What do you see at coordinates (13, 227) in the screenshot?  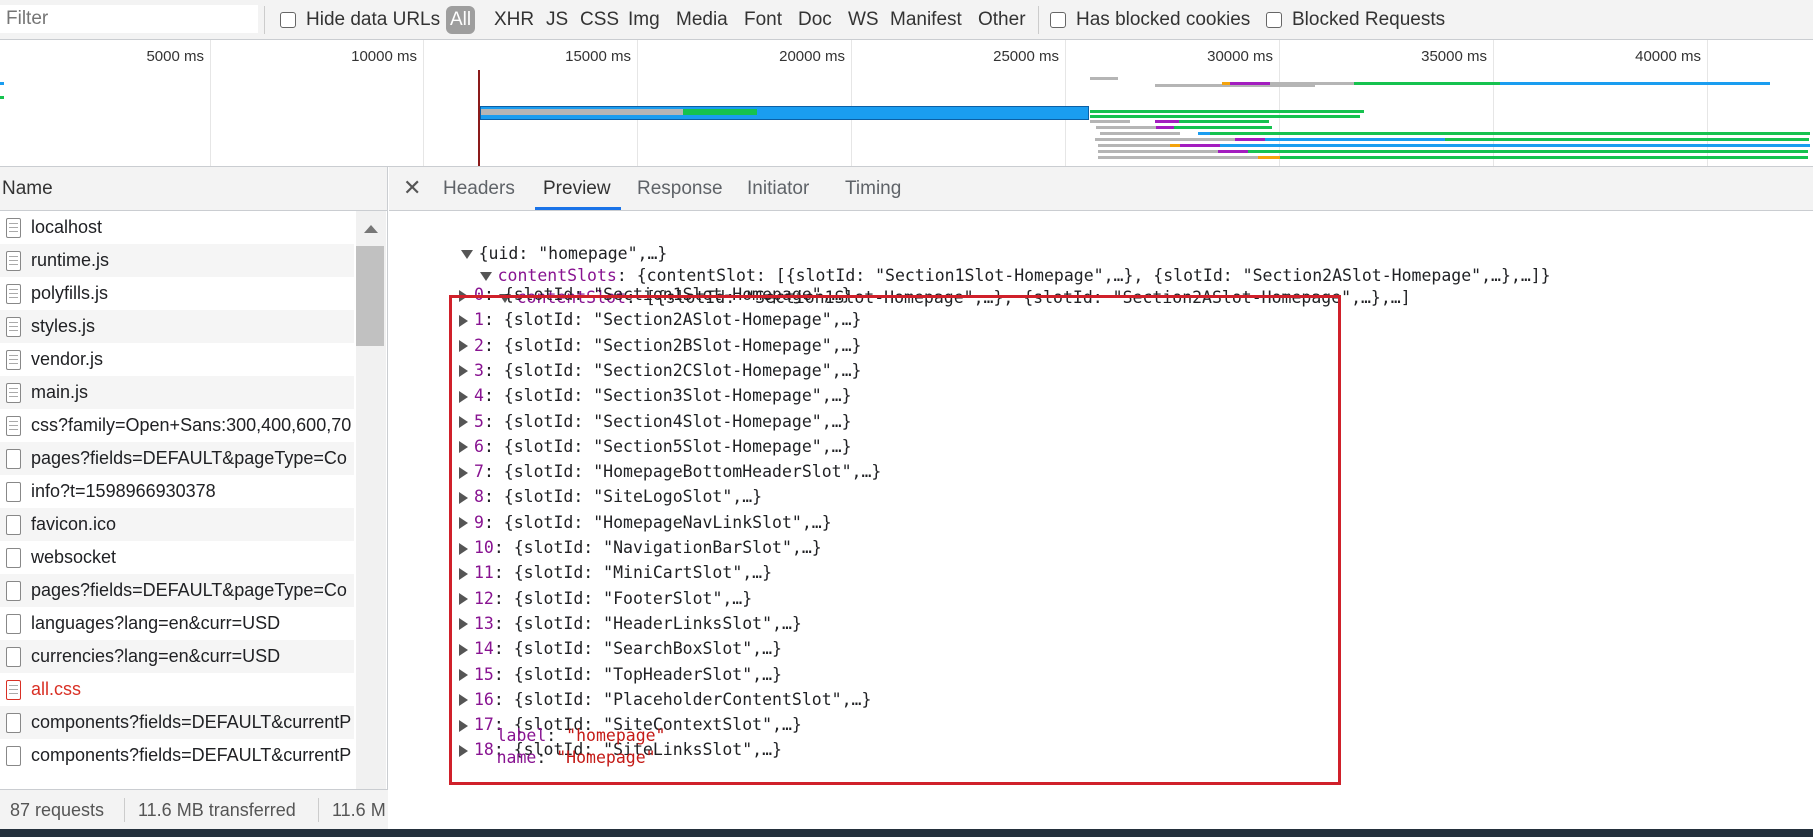 I see `document-icon` at bounding box center [13, 227].